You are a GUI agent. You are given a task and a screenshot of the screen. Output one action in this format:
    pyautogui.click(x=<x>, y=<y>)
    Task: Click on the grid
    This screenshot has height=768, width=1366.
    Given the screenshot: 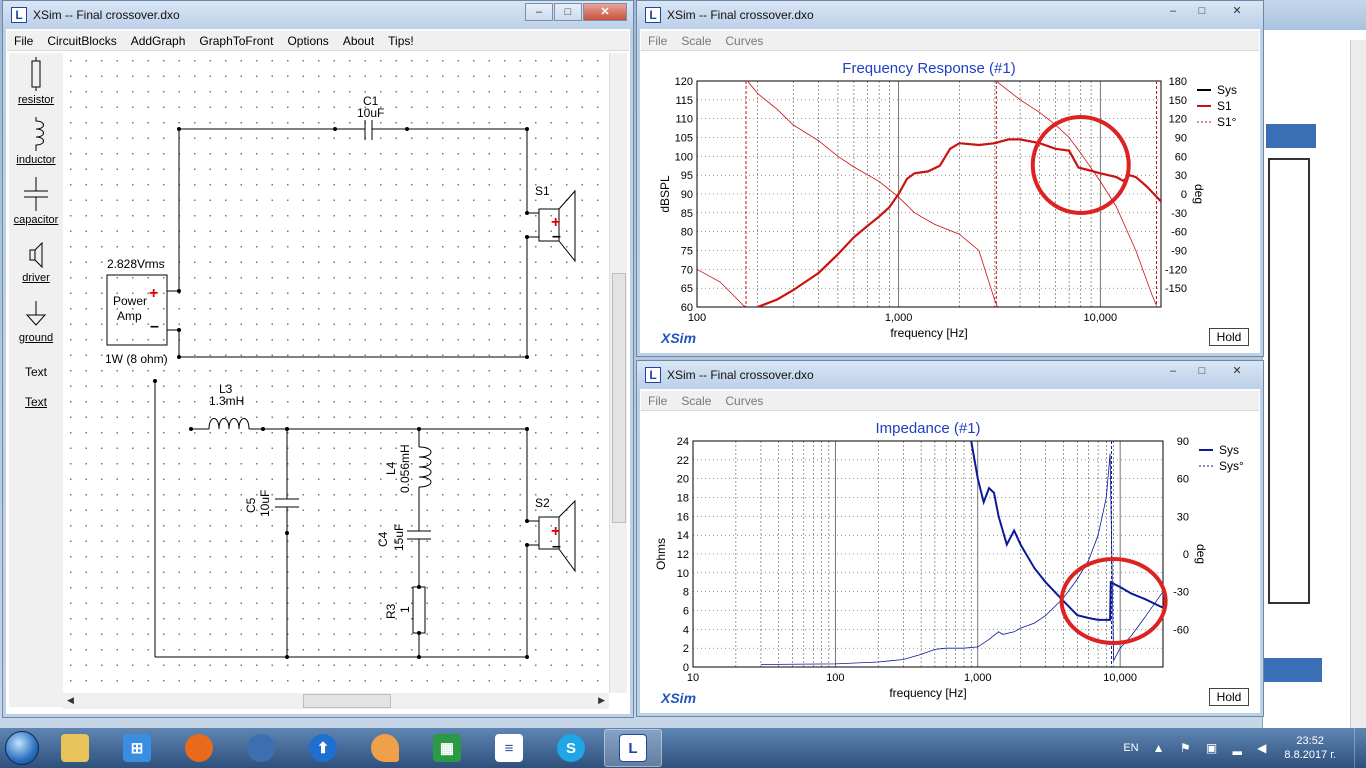 What is the action you would take?
    pyautogui.click(x=928, y=554)
    